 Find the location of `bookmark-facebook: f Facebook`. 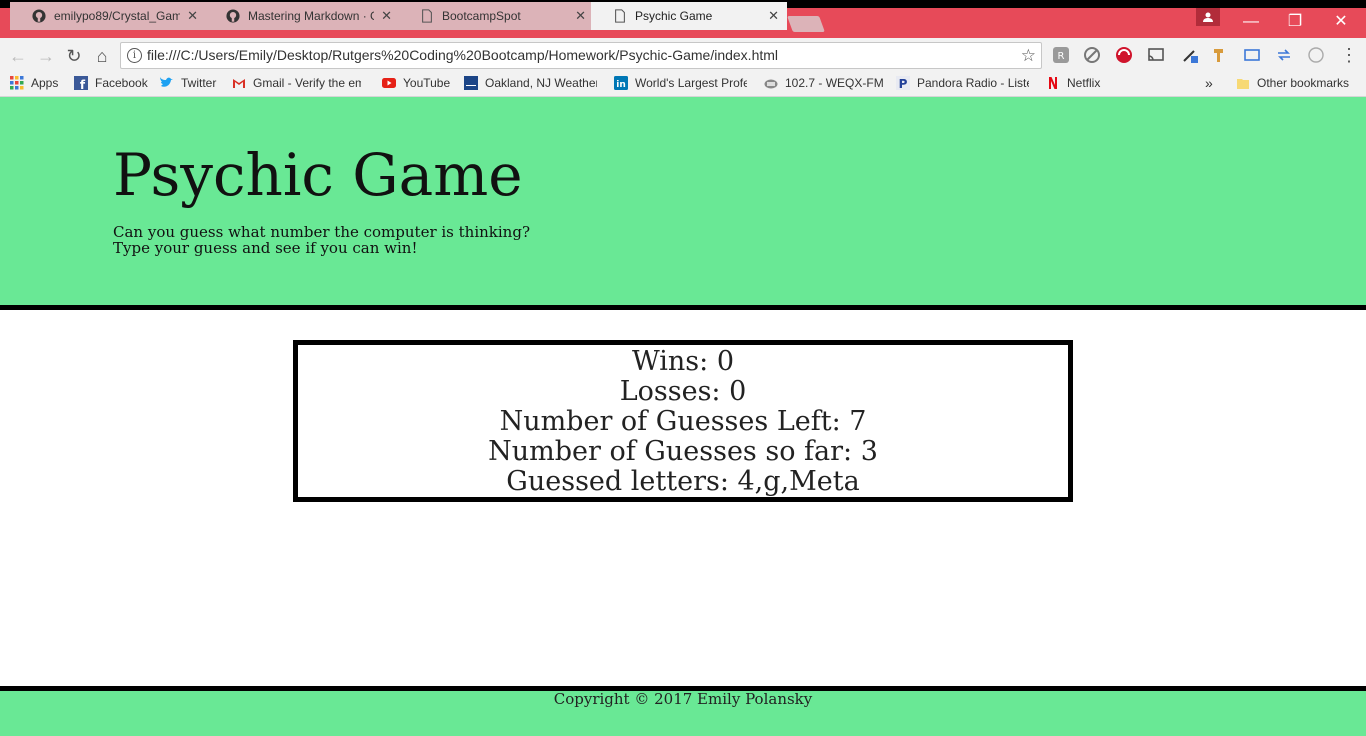

bookmark-facebook: f Facebook is located at coordinates (111, 84).